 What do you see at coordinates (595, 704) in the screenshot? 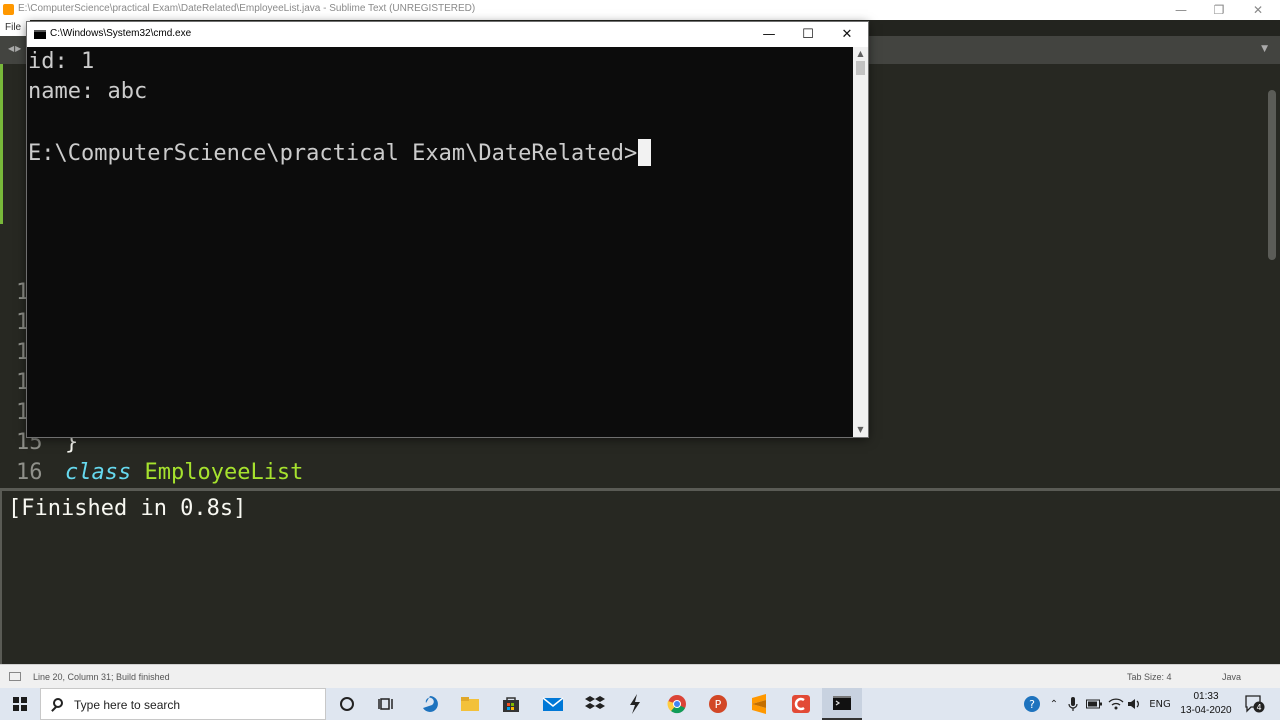
I see `dropbox-icon` at bounding box center [595, 704].